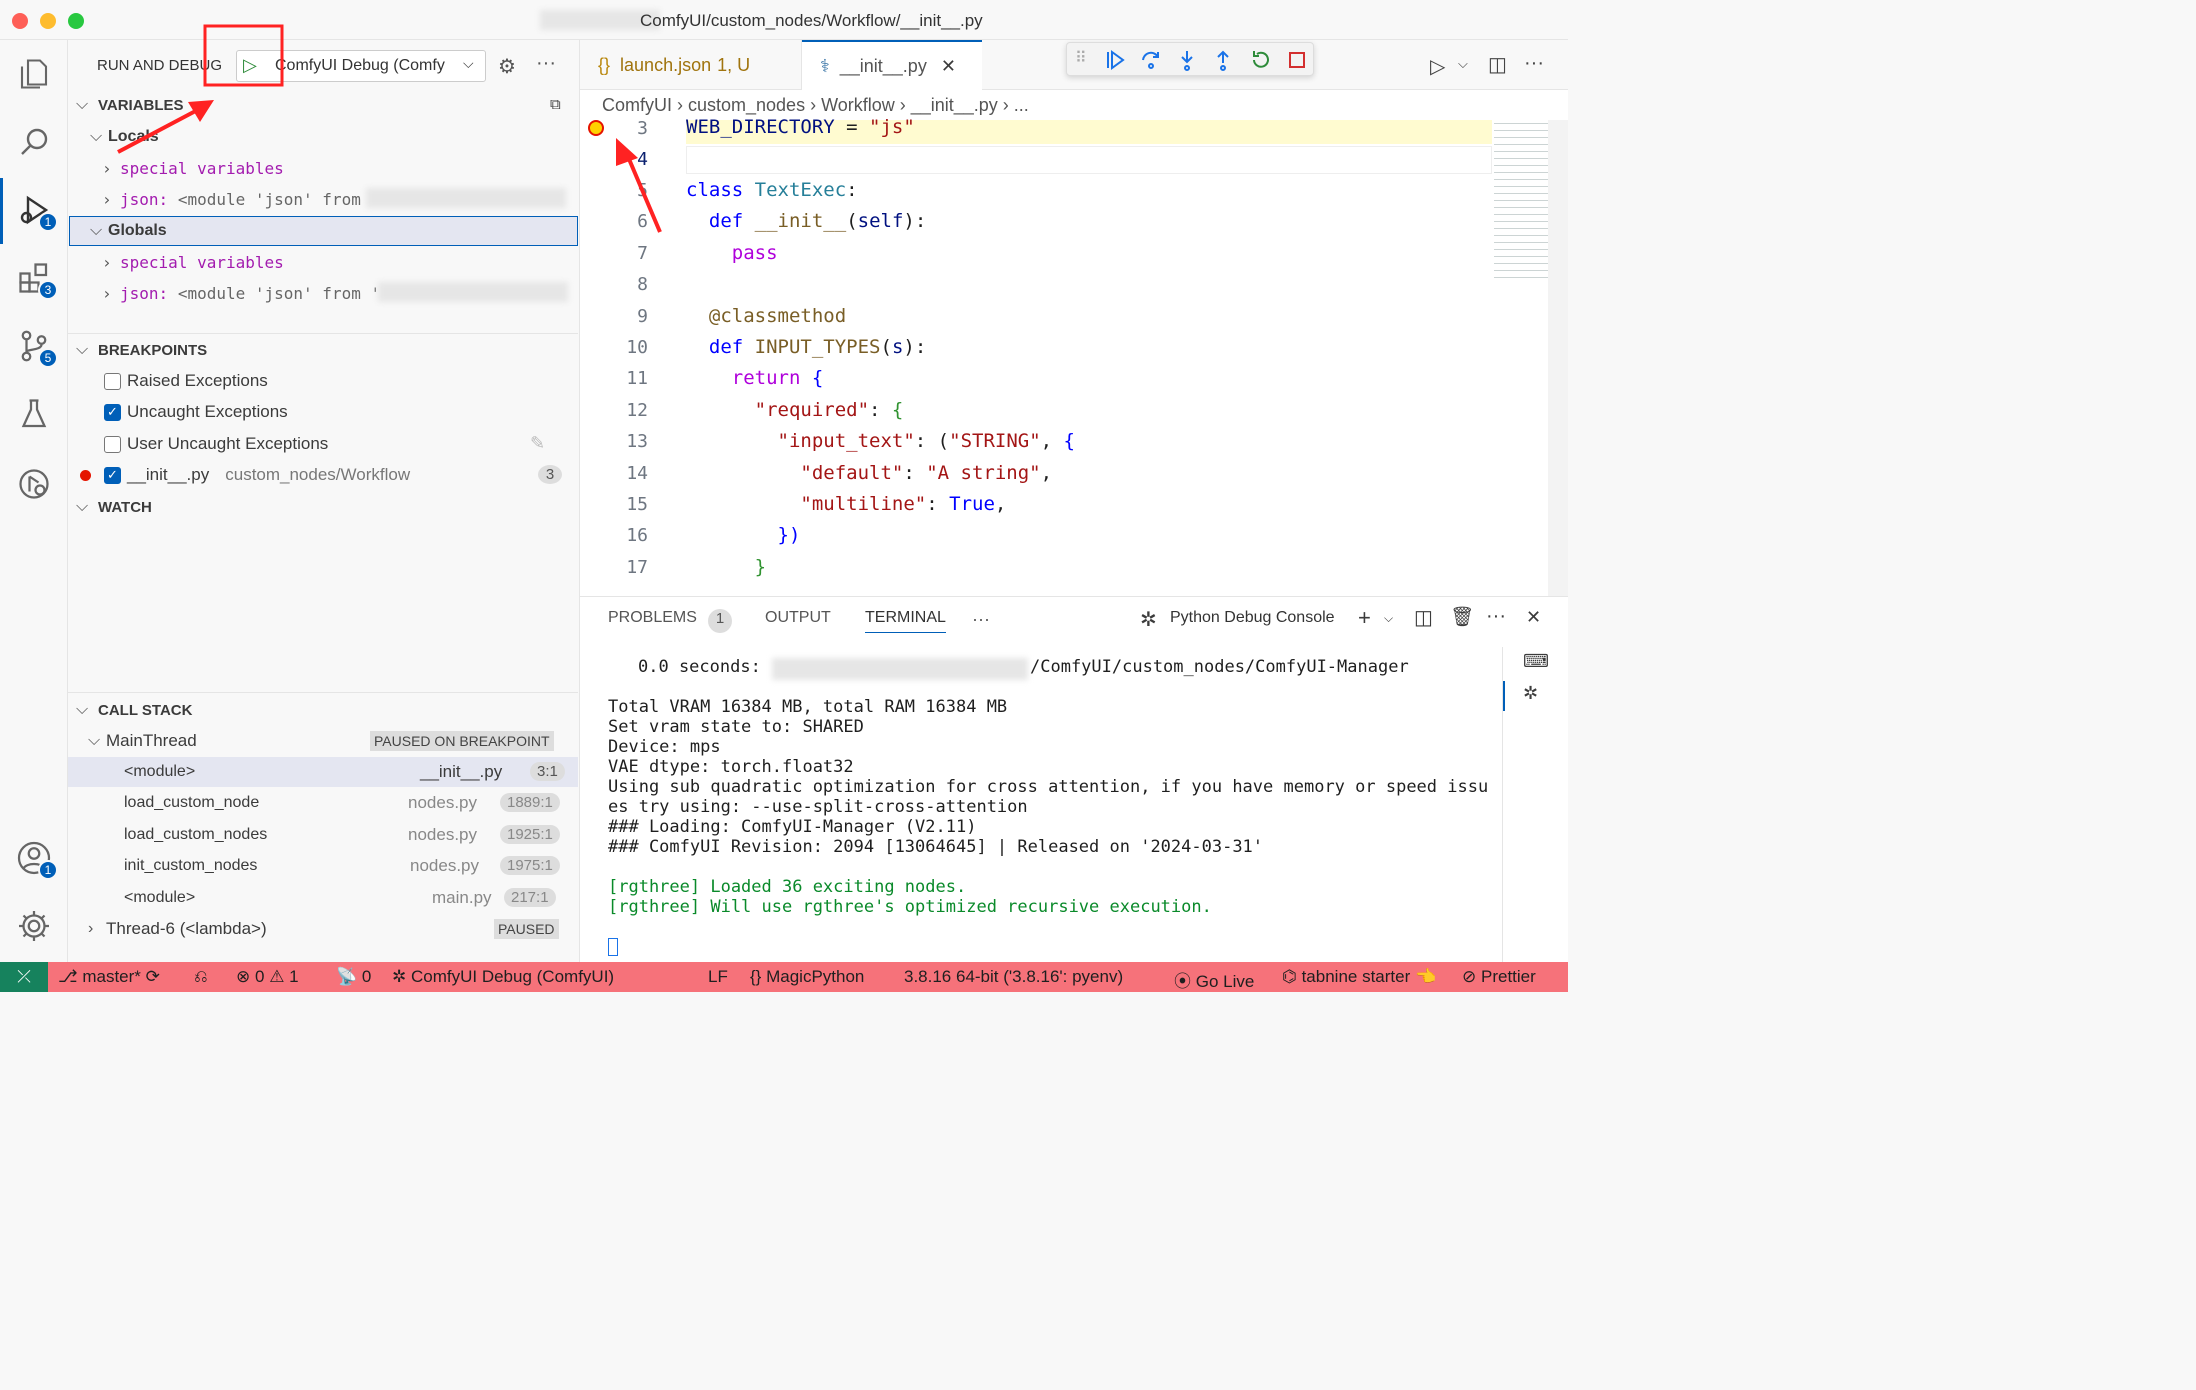 The height and width of the screenshot is (1390, 2196). I want to click on breakpoints-header: ⌵ BREAKPOINTS, so click(323, 350).